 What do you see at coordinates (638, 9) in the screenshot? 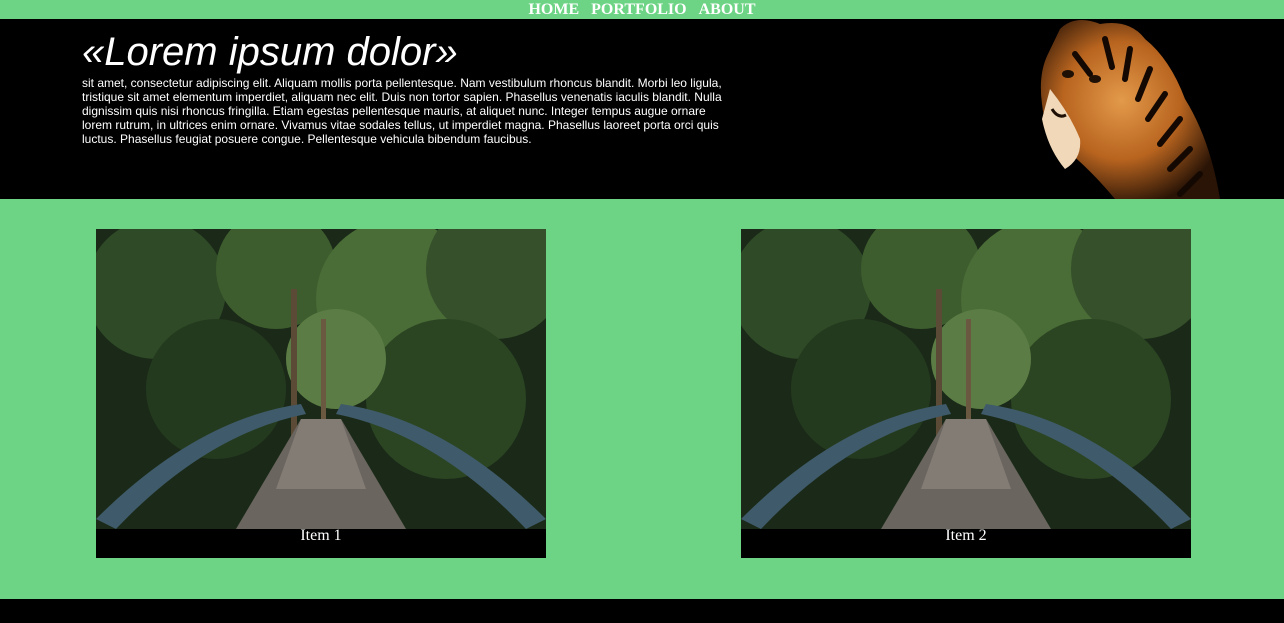
I see `nav-portfolio-link: PORTFOLIO` at bounding box center [638, 9].